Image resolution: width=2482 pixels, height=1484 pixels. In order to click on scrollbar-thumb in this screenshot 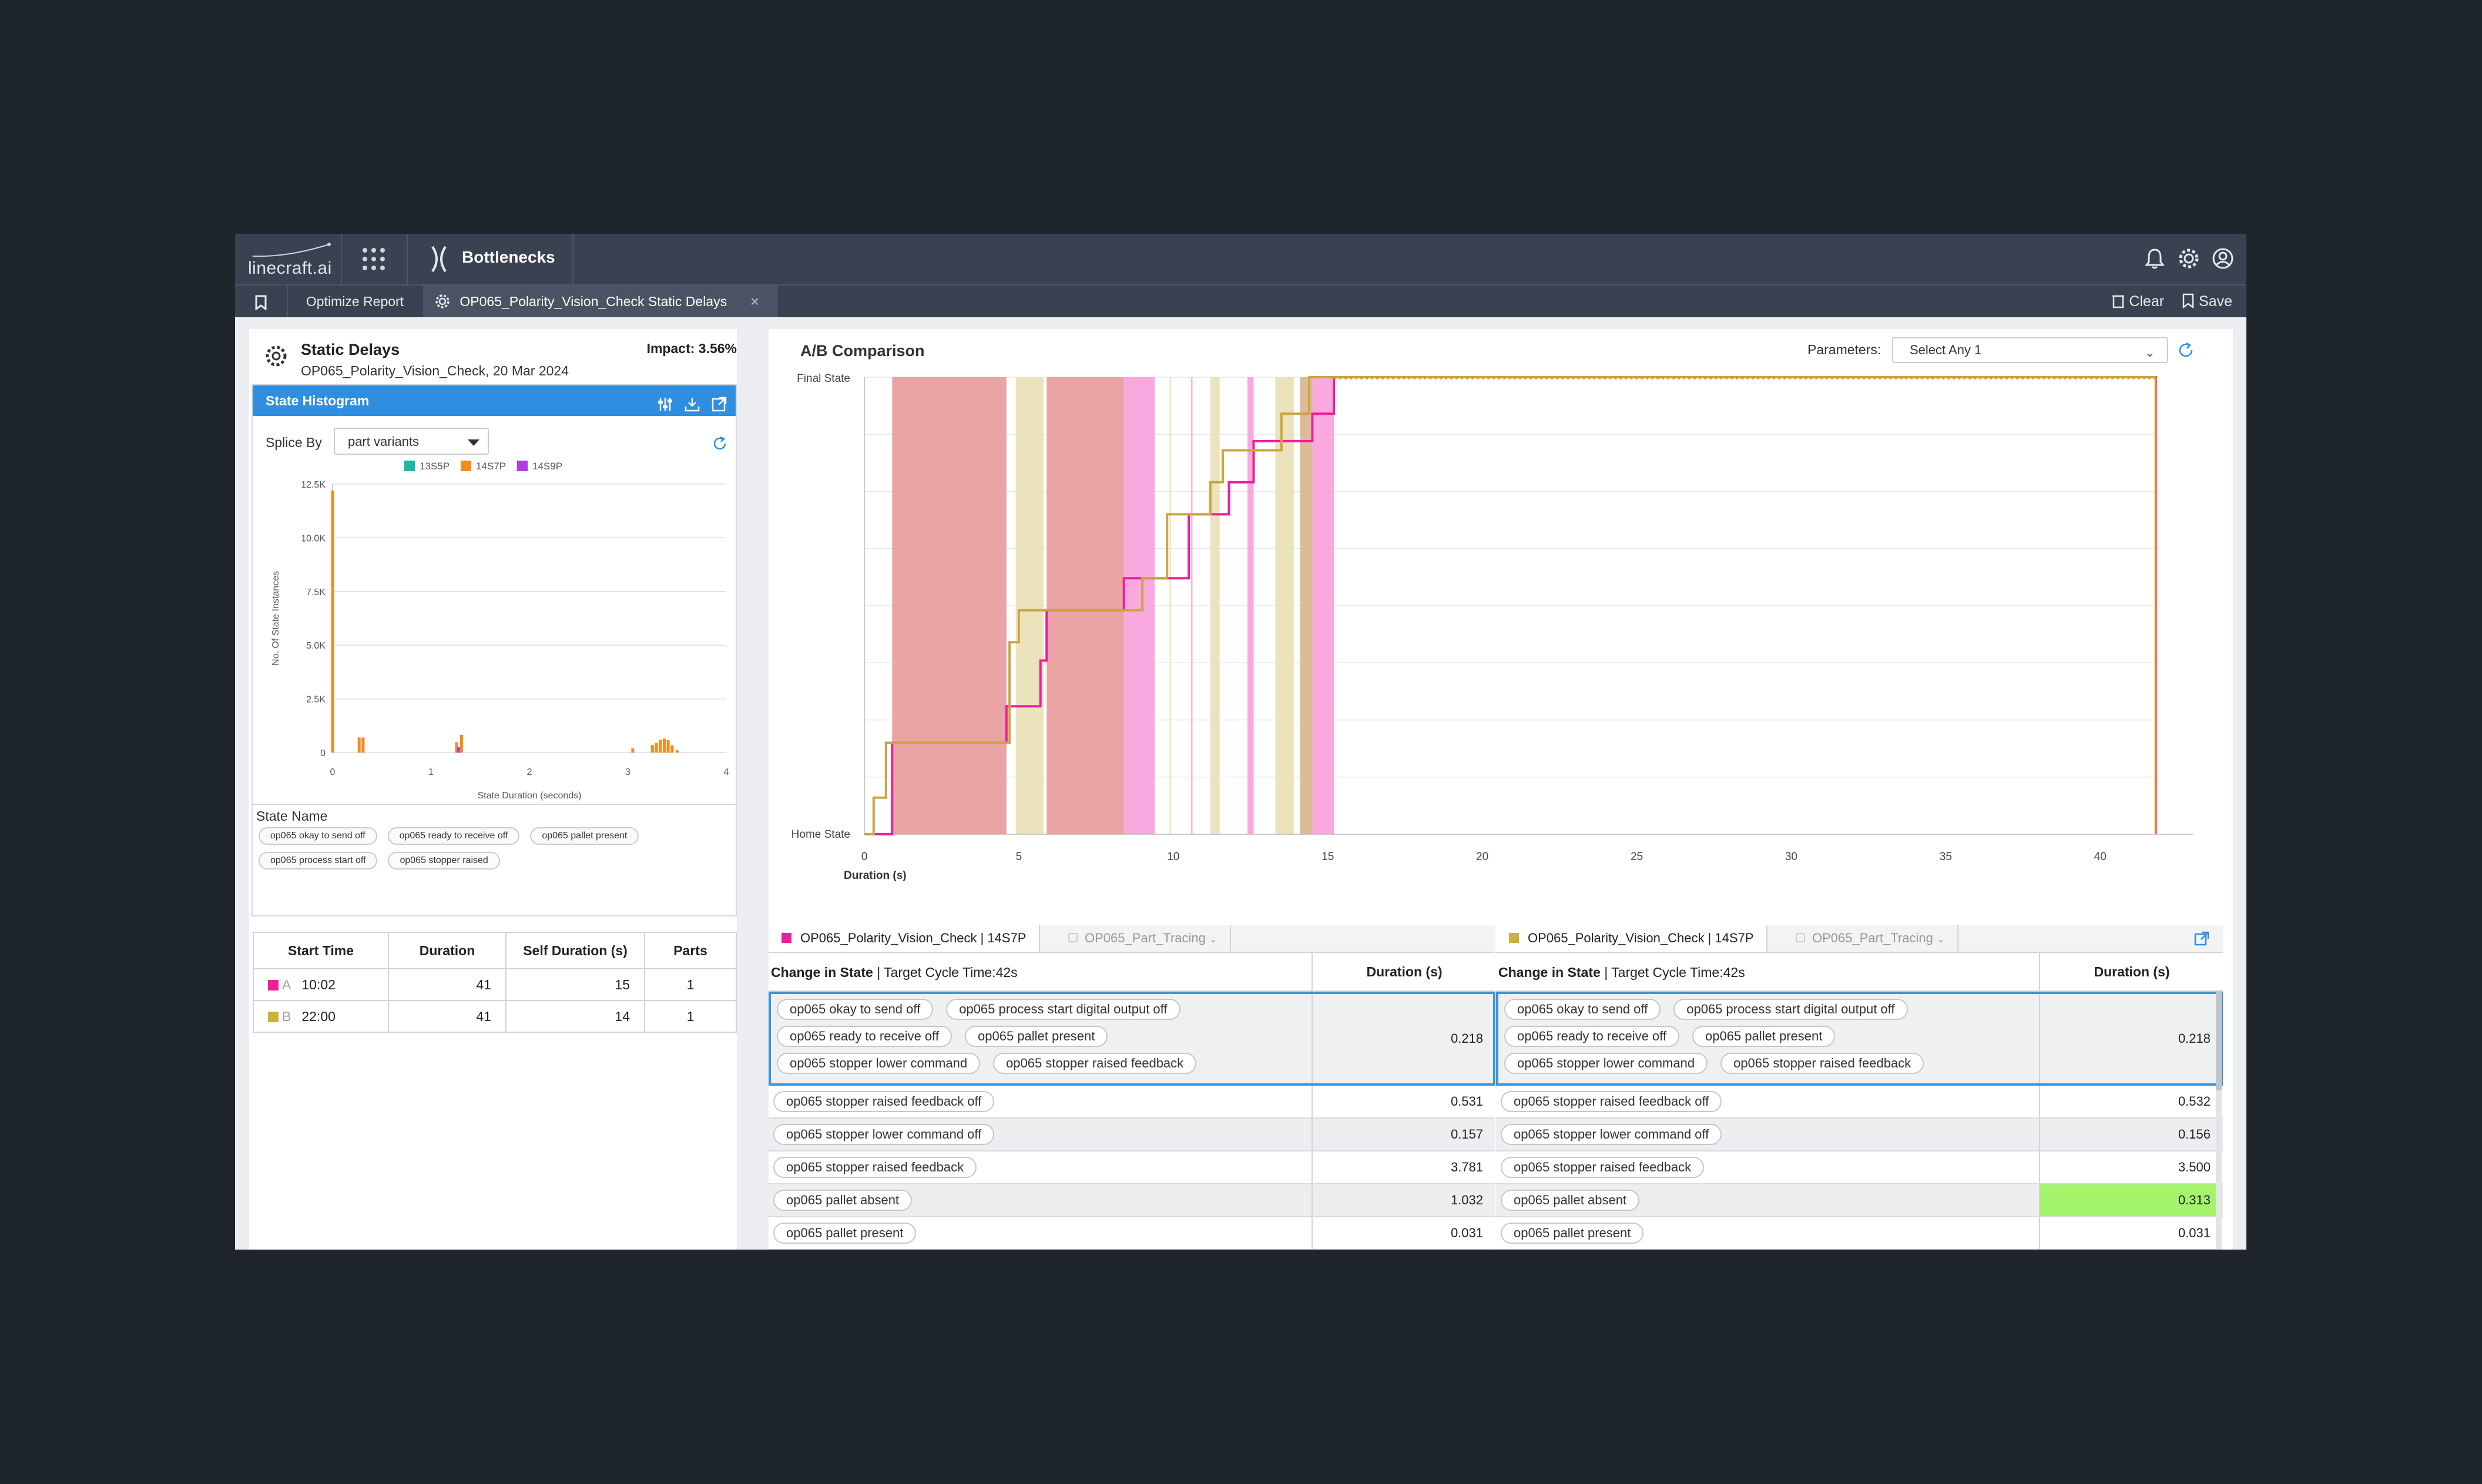, I will do `click(2219, 1040)`.